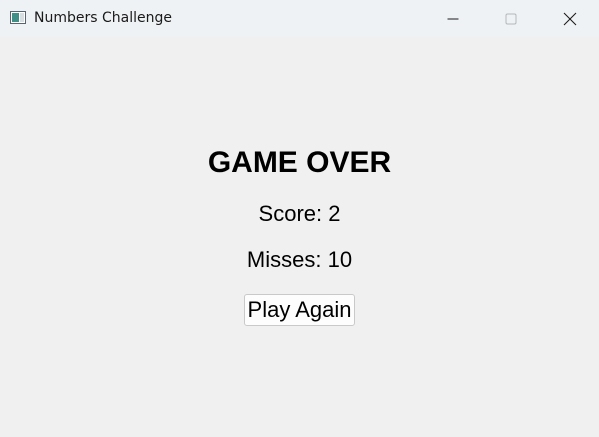 The image size is (599, 437). I want to click on score-label: Score: 2, so click(299, 213).